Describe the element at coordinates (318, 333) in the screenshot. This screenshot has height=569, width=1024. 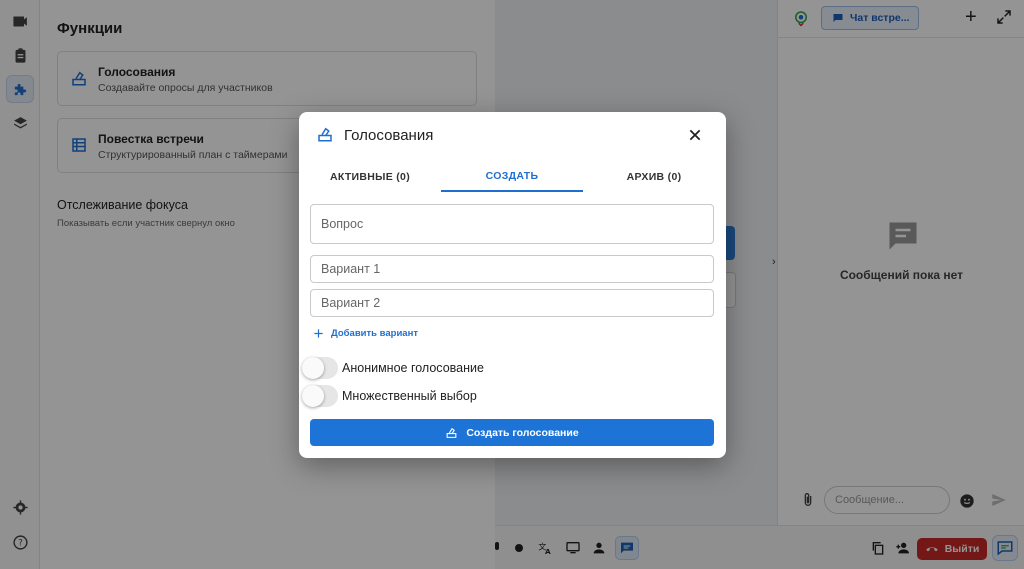
I see `plus-icon` at that location.